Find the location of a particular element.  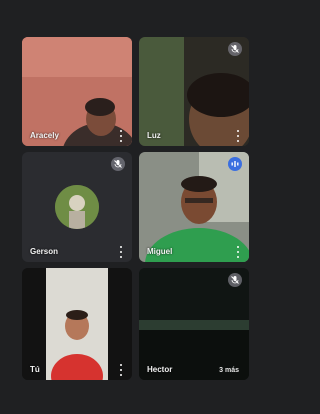

participant-tile-aracely: Aracely is located at coordinates (77, 91).